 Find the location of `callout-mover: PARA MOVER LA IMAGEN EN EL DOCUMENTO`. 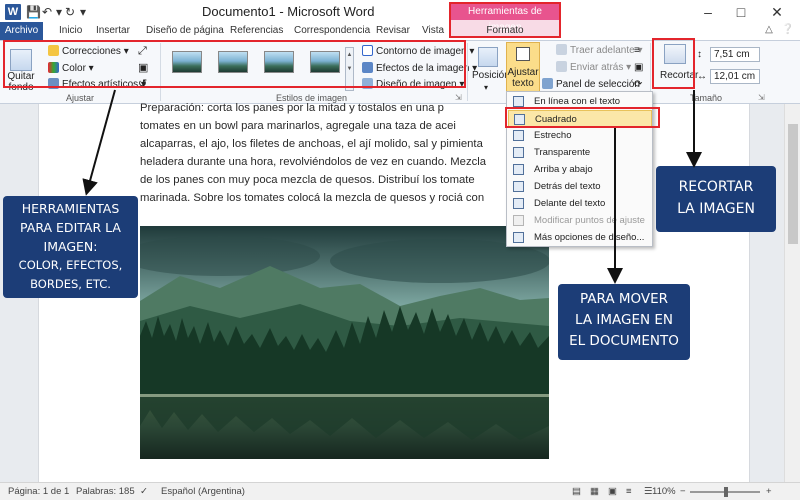

callout-mover: PARA MOVER LA IMAGEN EN EL DOCUMENTO is located at coordinates (624, 322).